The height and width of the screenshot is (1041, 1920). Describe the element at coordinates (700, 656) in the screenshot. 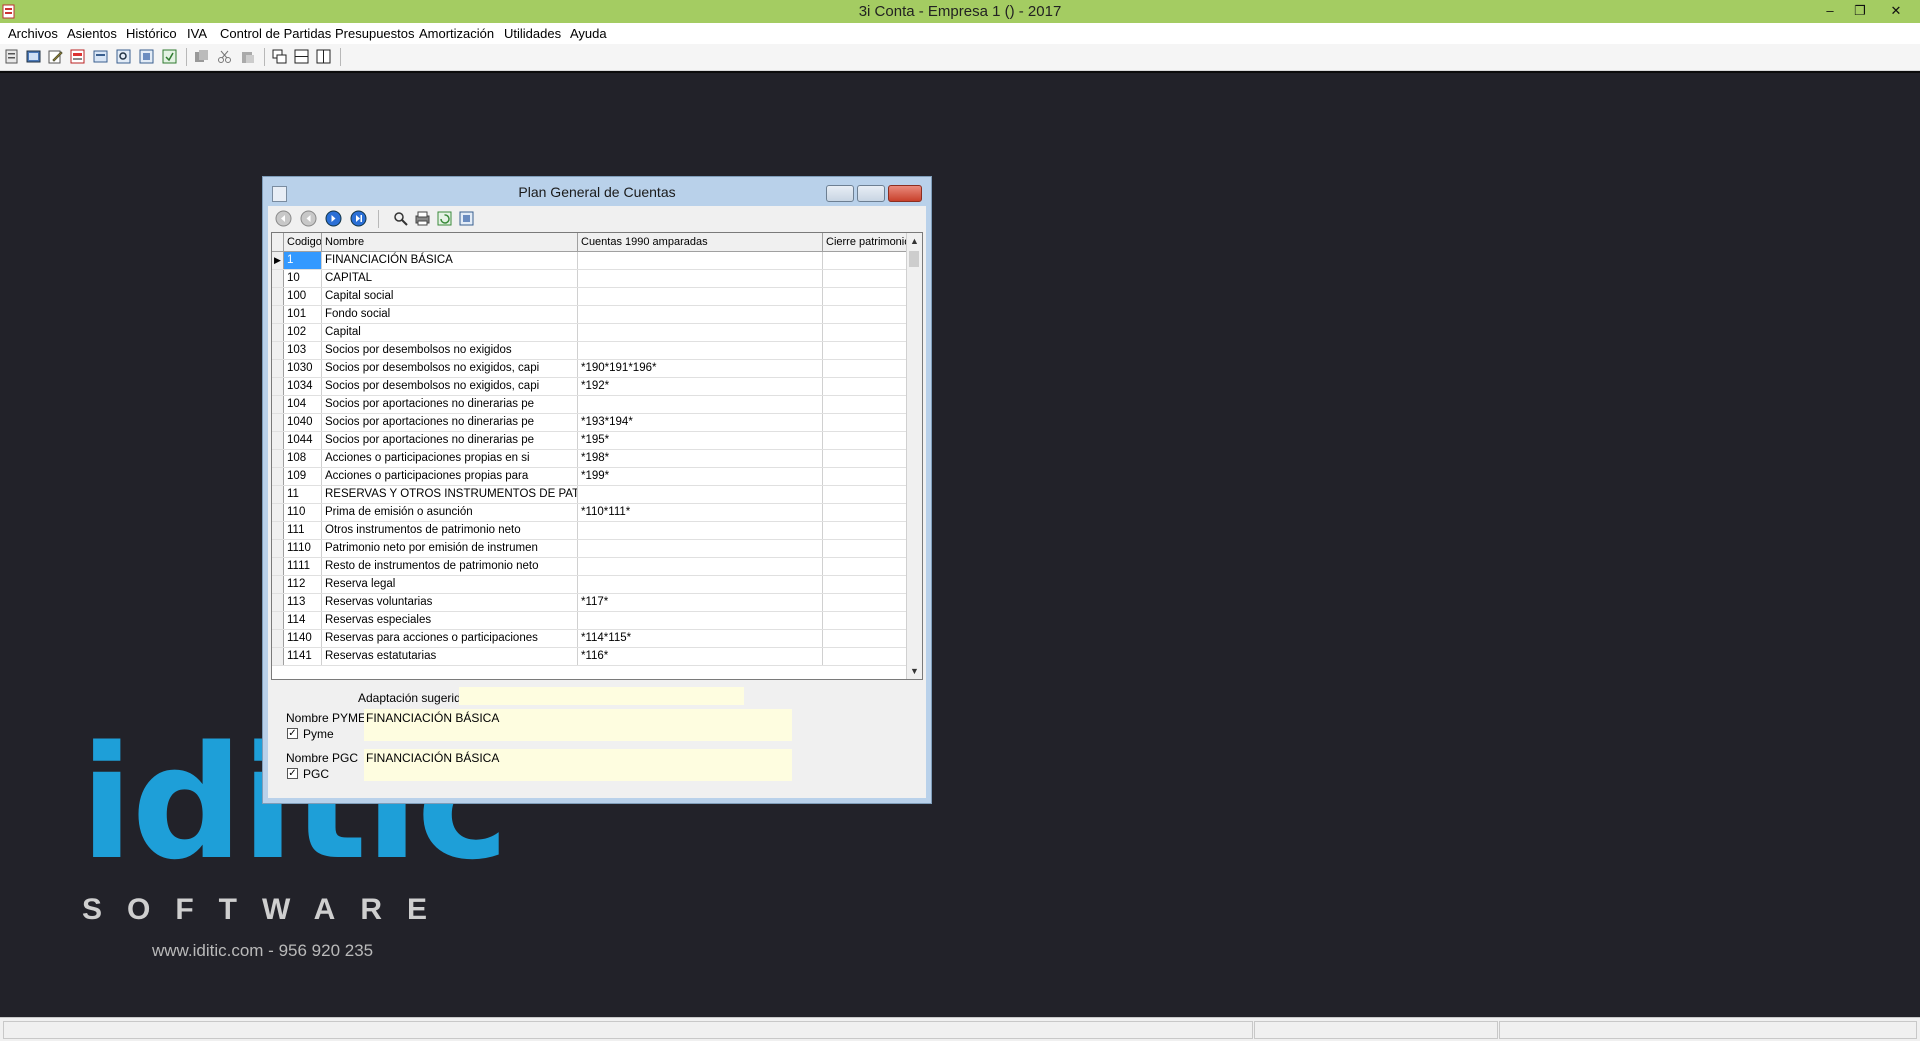

I see `cell-cuentas-1990: *116*` at that location.